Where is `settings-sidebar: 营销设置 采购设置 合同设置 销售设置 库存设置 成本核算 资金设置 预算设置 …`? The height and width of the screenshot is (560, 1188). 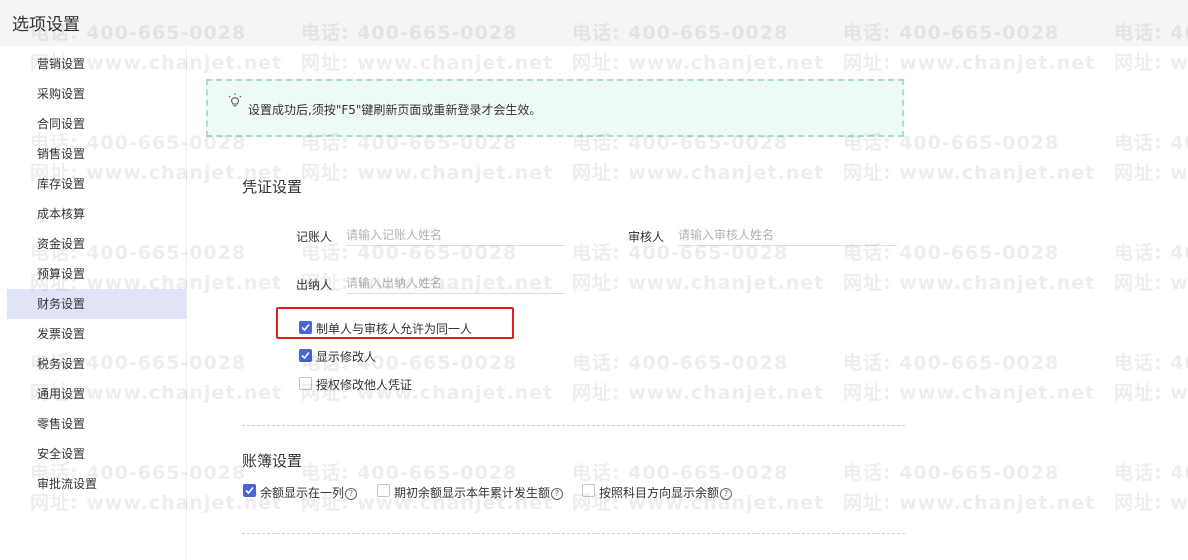
settings-sidebar: 营销设置 采购设置 合同设置 销售设置 库存设置 成本核算 资金设置 预算设置 … is located at coordinates (93, 303).